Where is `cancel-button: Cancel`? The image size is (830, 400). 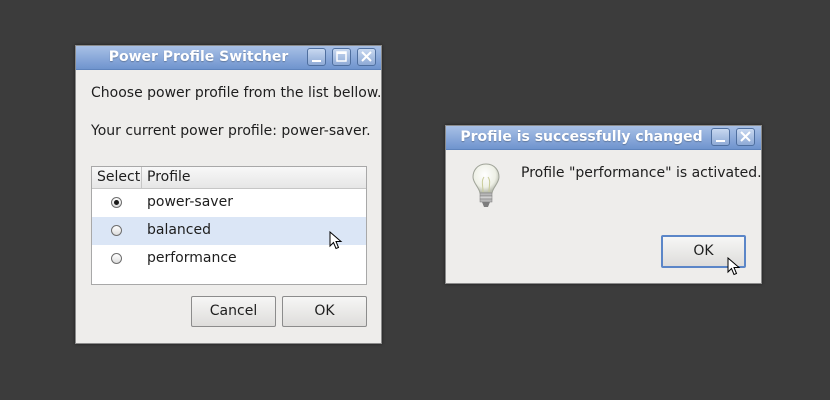
cancel-button: Cancel is located at coordinates (233, 311).